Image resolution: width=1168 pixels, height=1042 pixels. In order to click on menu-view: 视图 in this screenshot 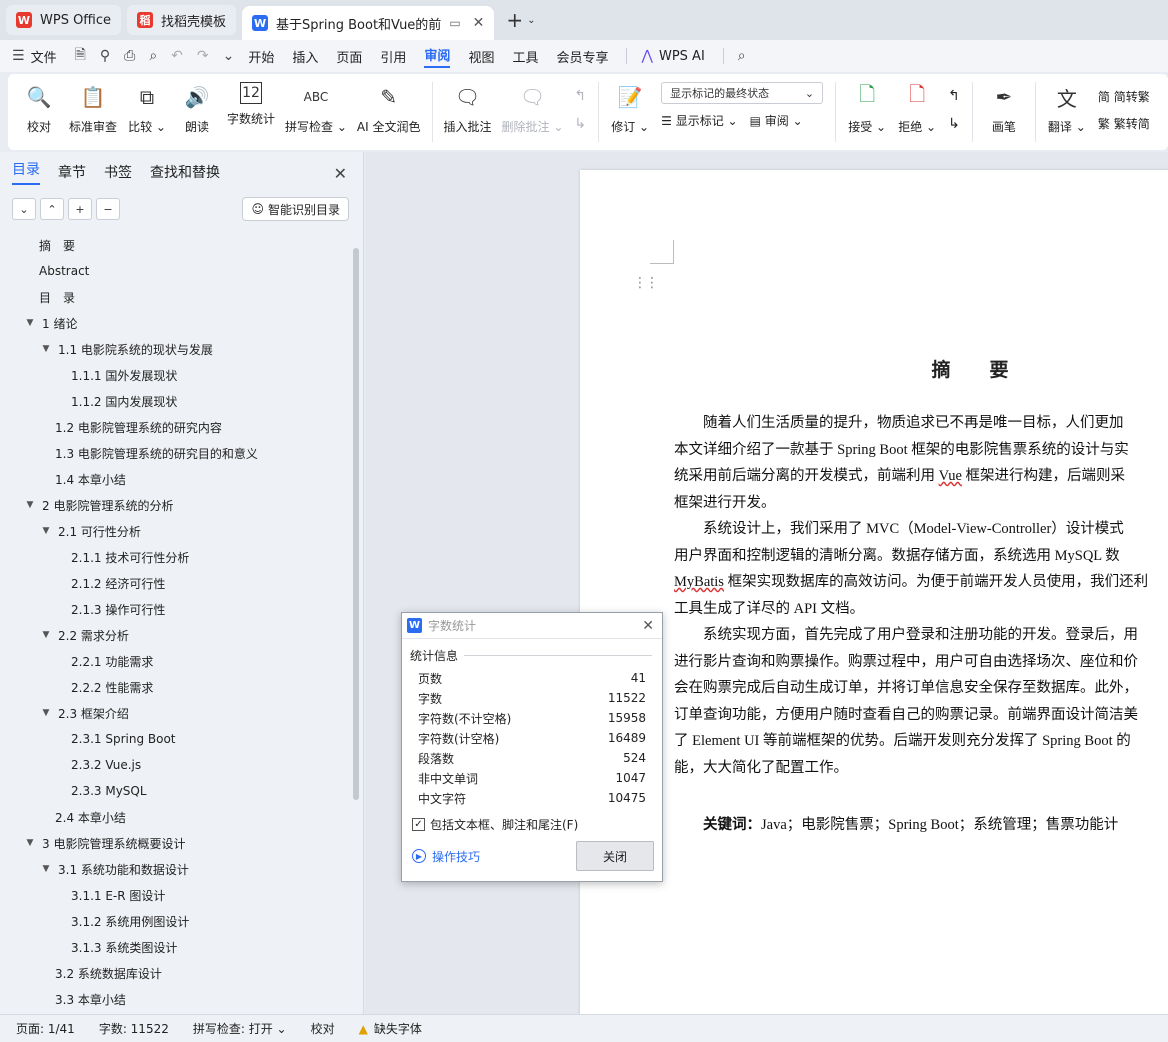, I will do `click(481, 56)`.